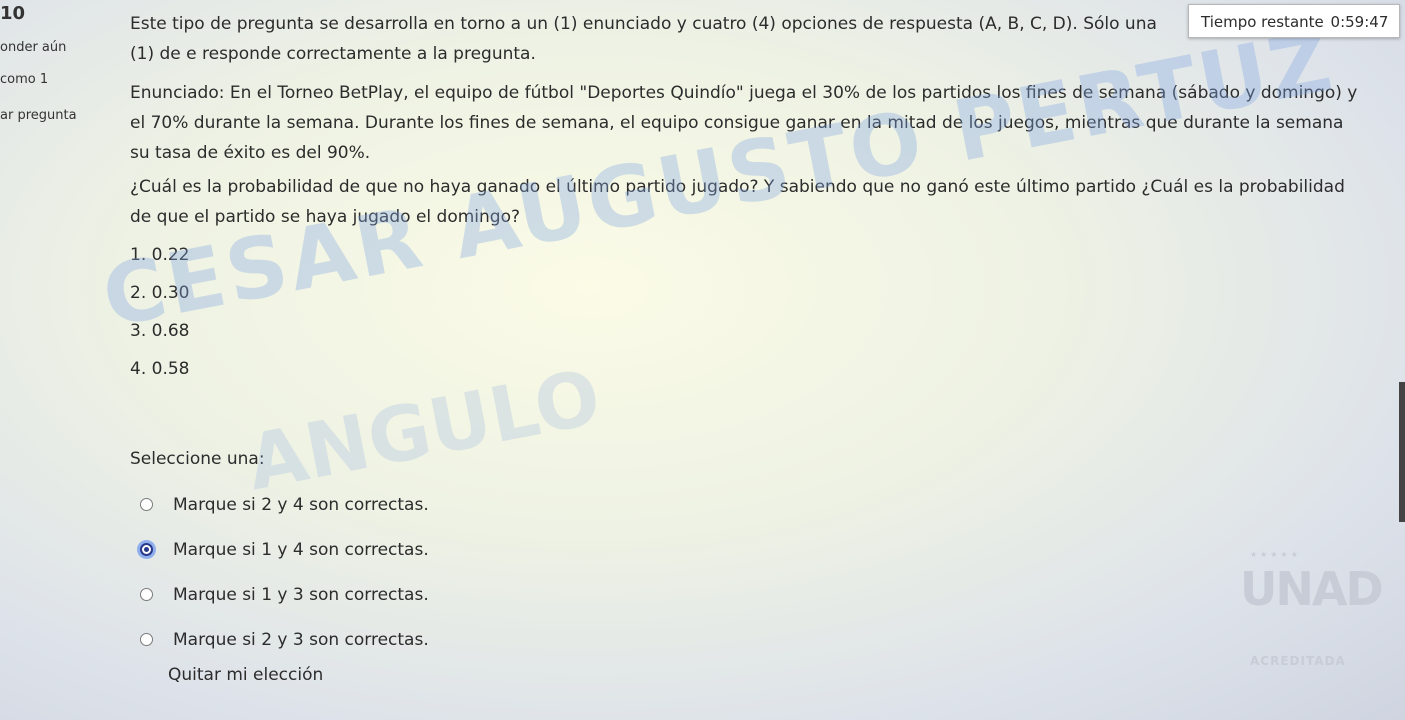 The width and height of the screenshot is (1405, 720). What do you see at coordinates (301, 504) in the screenshot?
I see `answer-option-label: Marque si 2 y 4 son correctas.` at bounding box center [301, 504].